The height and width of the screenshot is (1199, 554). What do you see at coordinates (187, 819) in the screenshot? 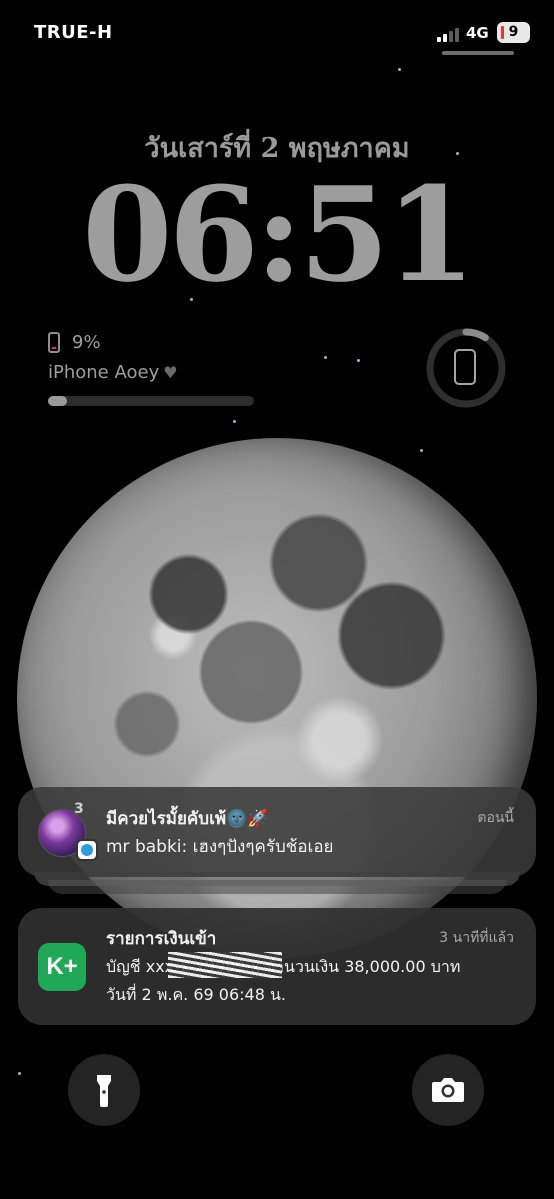
I see `notification-title: มีควยไรมั้ยคับเพ้🌚🚀` at bounding box center [187, 819].